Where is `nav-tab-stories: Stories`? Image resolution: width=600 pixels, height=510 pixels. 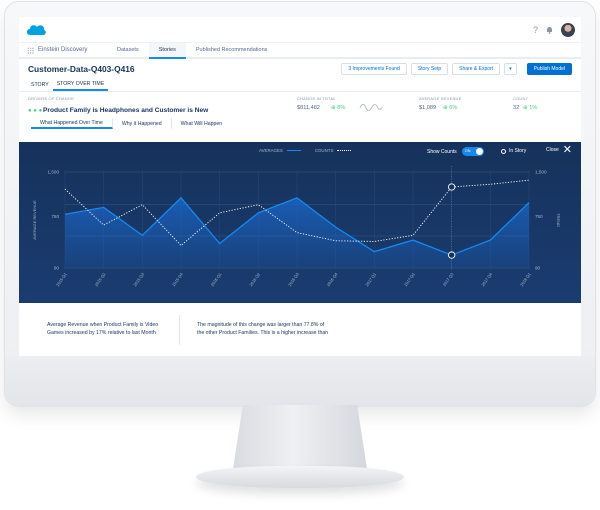
nav-tab-stories: Stories is located at coordinates (167, 51).